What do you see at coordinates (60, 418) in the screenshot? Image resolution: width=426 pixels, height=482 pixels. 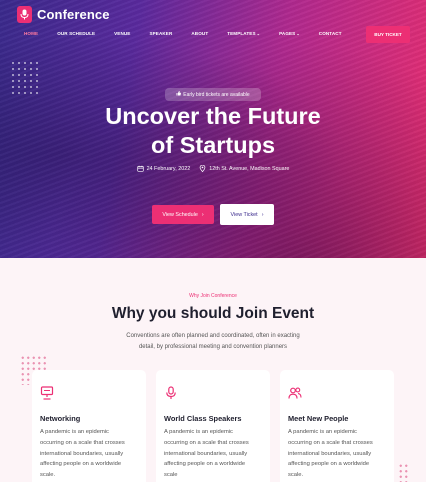 I see `card-title: Networking` at bounding box center [60, 418].